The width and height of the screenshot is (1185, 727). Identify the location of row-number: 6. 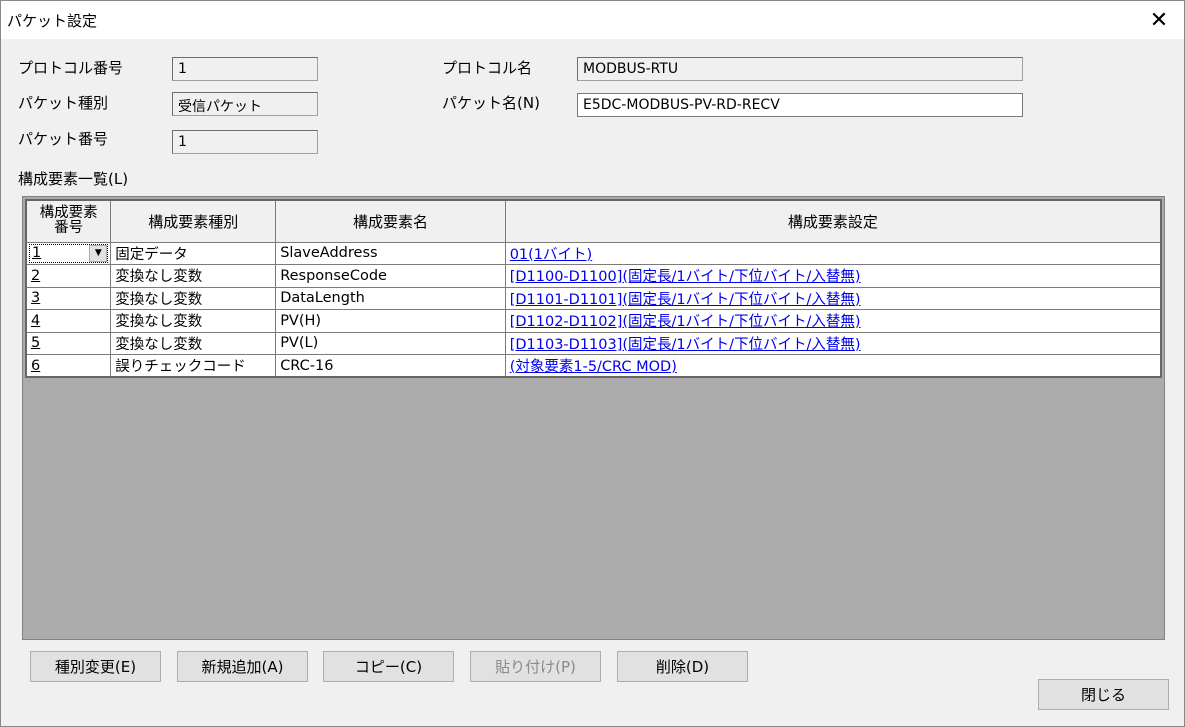
(36, 365).